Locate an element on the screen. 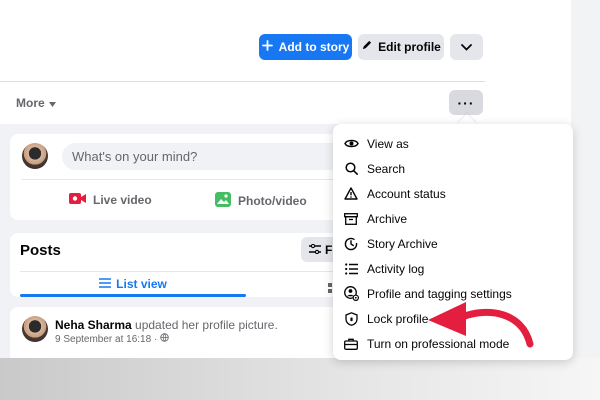 The width and height of the screenshot is (600, 400). menu-item-label: Turn on professional mode is located at coordinates (438, 343).